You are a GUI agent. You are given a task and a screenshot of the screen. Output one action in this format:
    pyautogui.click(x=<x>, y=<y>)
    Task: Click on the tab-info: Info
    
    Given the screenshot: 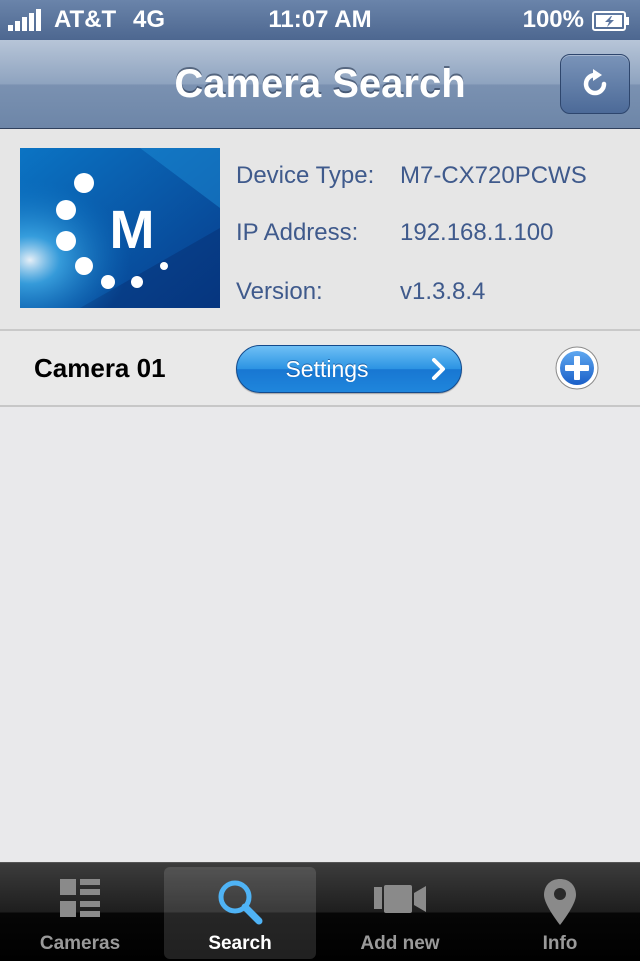 What is the action you would take?
    pyautogui.click(x=560, y=913)
    